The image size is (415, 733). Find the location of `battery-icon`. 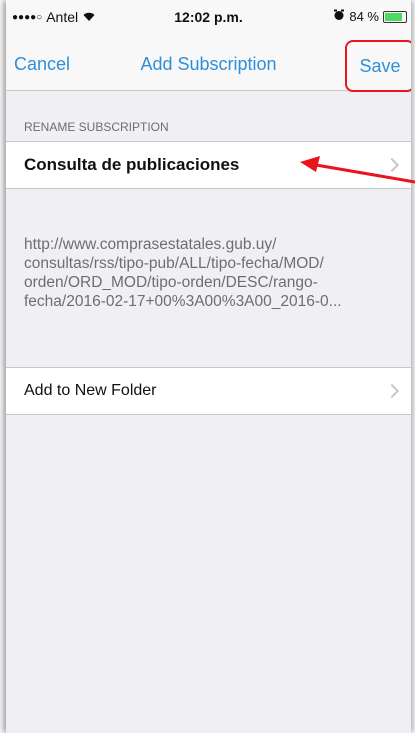

battery-icon is located at coordinates (395, 16).